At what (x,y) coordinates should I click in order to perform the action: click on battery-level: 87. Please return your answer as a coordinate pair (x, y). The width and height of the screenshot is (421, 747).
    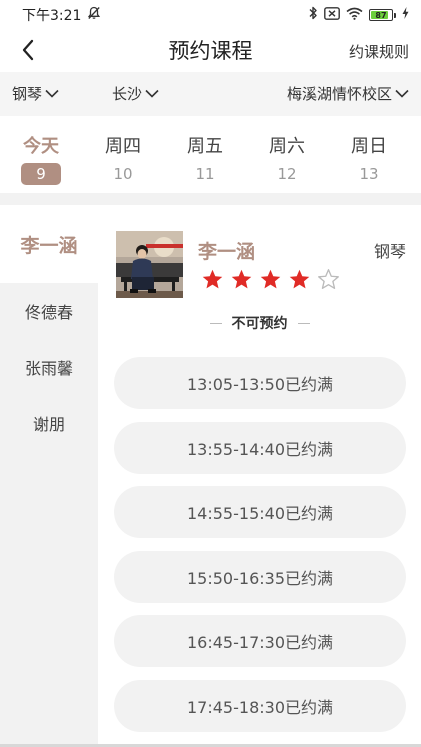
    Looking at the image, I should click on (381, 15).